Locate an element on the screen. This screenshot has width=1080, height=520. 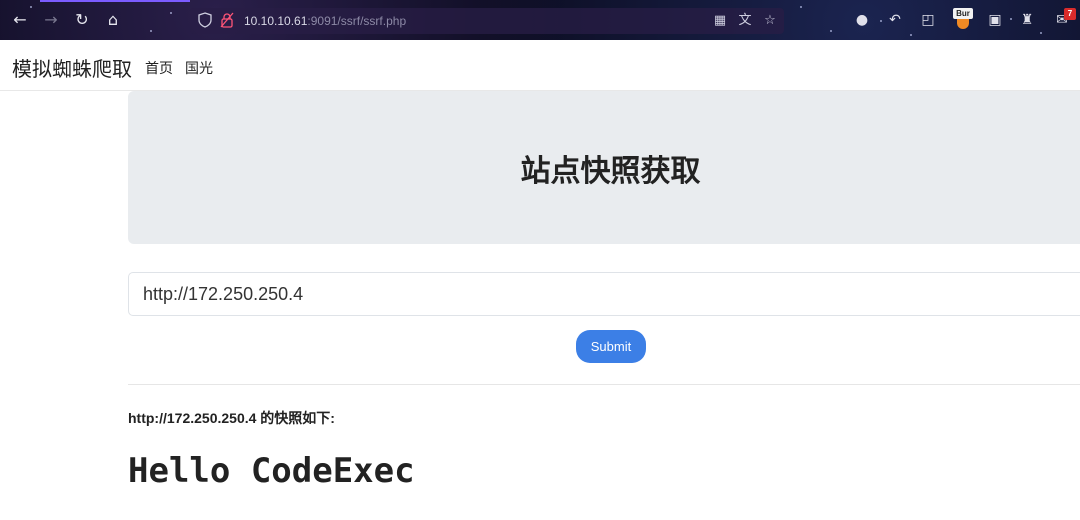
url-path: :9091/ssrf/ssrf.php is located at coordinates (357, 21).